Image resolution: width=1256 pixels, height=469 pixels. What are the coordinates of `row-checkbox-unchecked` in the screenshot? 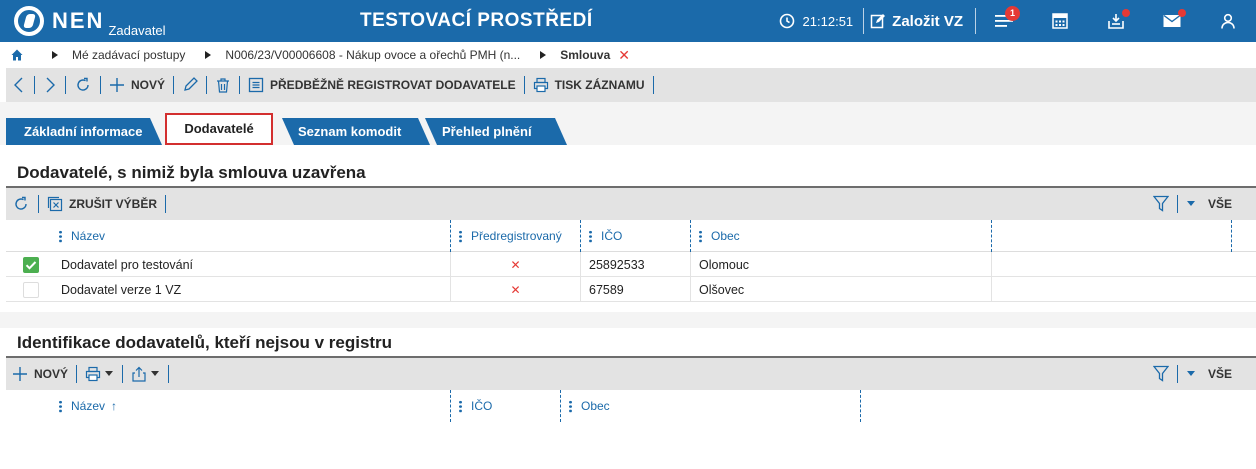 It's located at (31, 289).